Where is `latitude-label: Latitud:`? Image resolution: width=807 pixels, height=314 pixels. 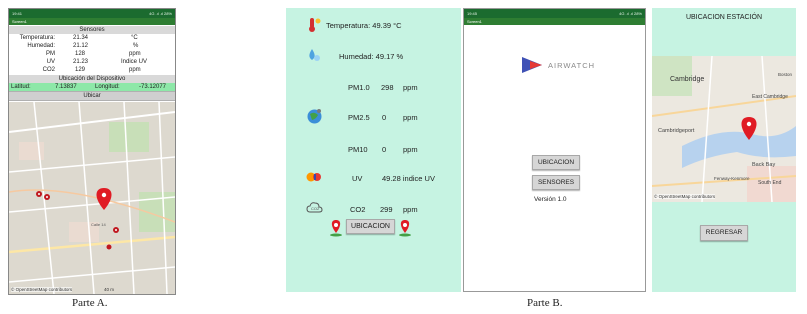
latitude-label: Latitud: is located at coordinates (21, 87).